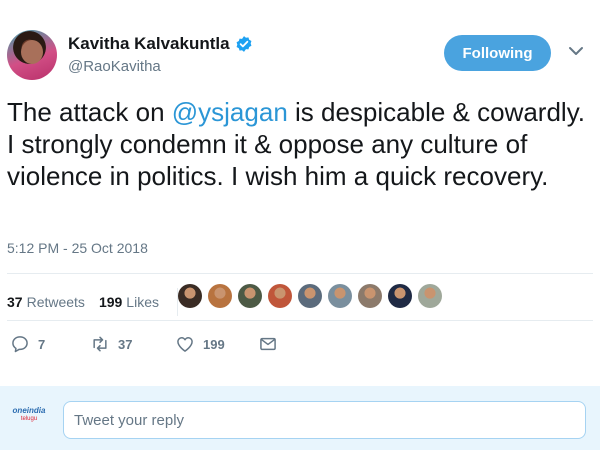  What do you see at coordinates (497, 53) in the screenshot?
I see `following-button: Following` at bounding box center [497, 53].